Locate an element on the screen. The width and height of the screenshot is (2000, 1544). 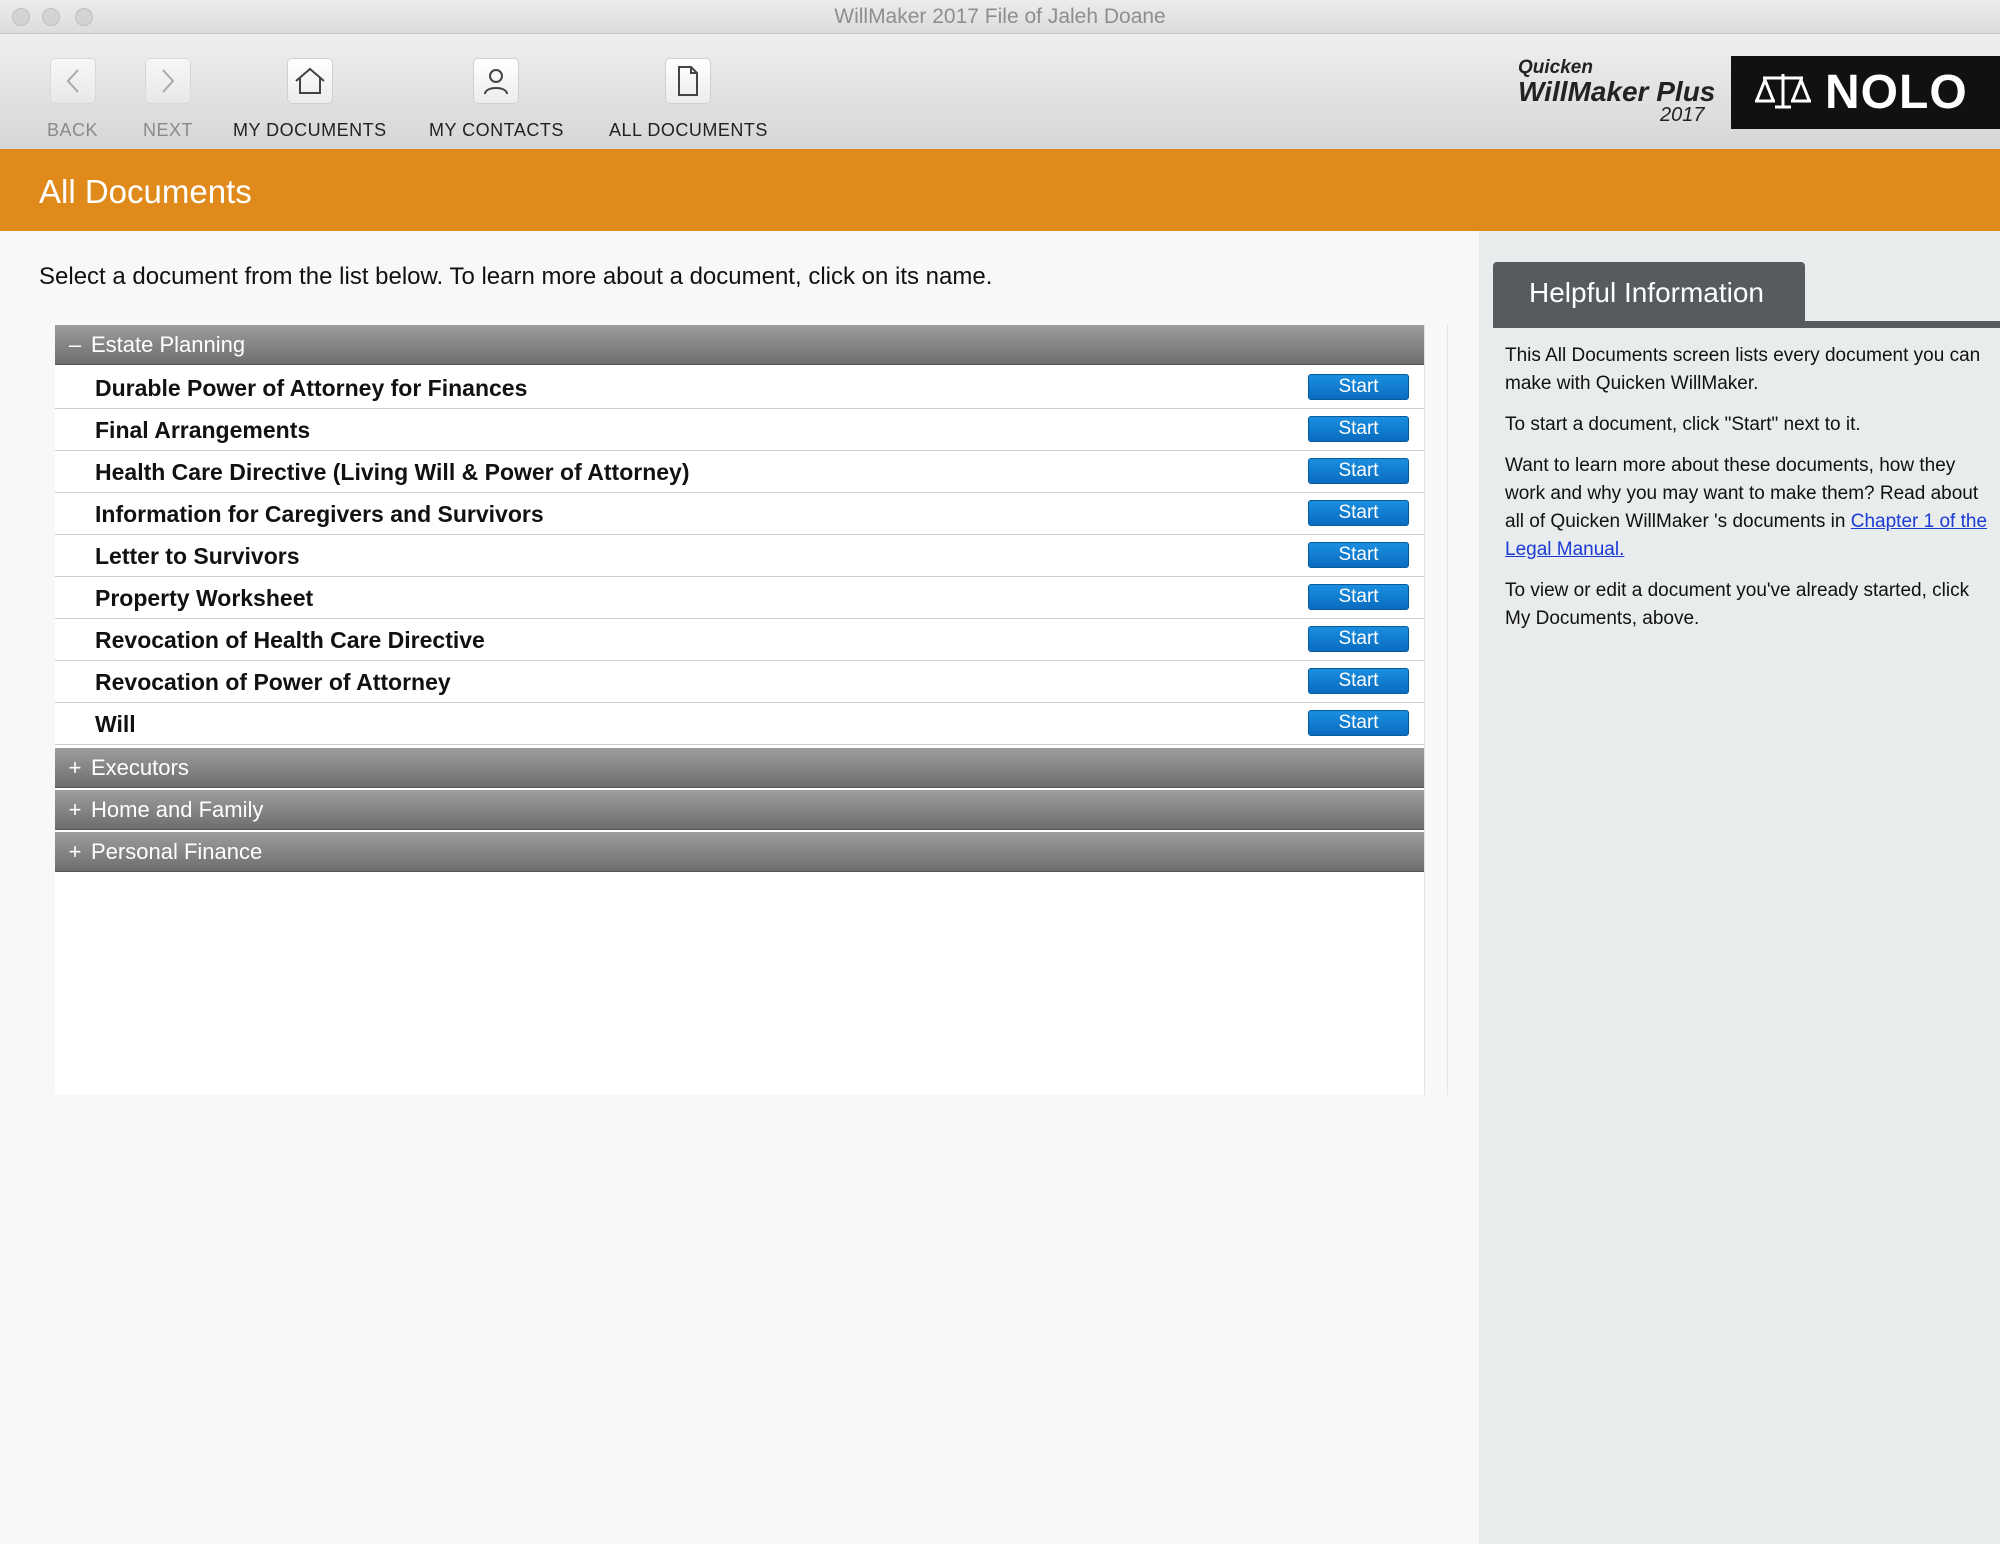
nolo-logo: NOLO is located at coordinates (1865, 92).